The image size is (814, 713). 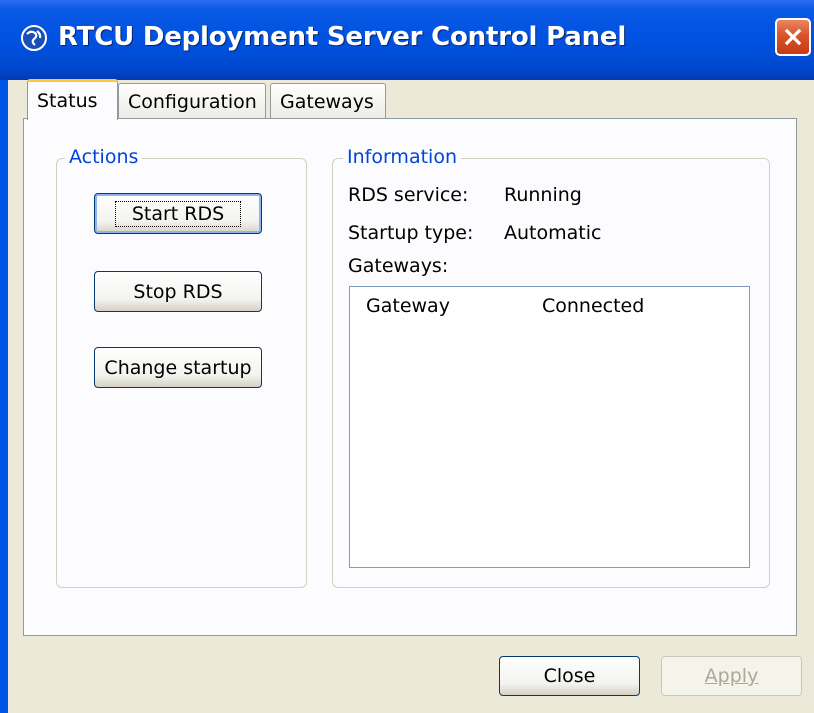 What do you see at coordinates (593, 306) in the screenshot?
I see `column-header-connected: Connected` at bounding box center [593, 306].